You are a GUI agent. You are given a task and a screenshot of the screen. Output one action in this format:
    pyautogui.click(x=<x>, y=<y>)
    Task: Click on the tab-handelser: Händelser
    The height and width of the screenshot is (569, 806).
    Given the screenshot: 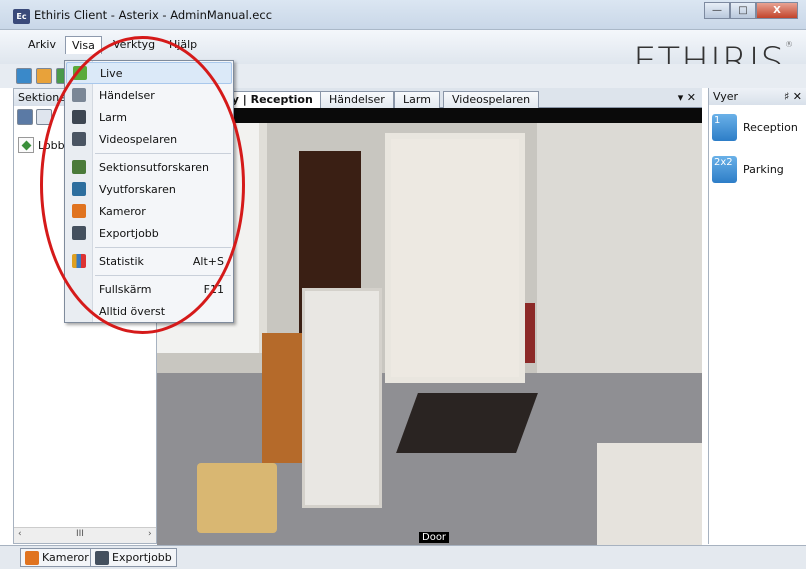 What is the action you would take?
    pyautogui.click(x=357, y=99)
    